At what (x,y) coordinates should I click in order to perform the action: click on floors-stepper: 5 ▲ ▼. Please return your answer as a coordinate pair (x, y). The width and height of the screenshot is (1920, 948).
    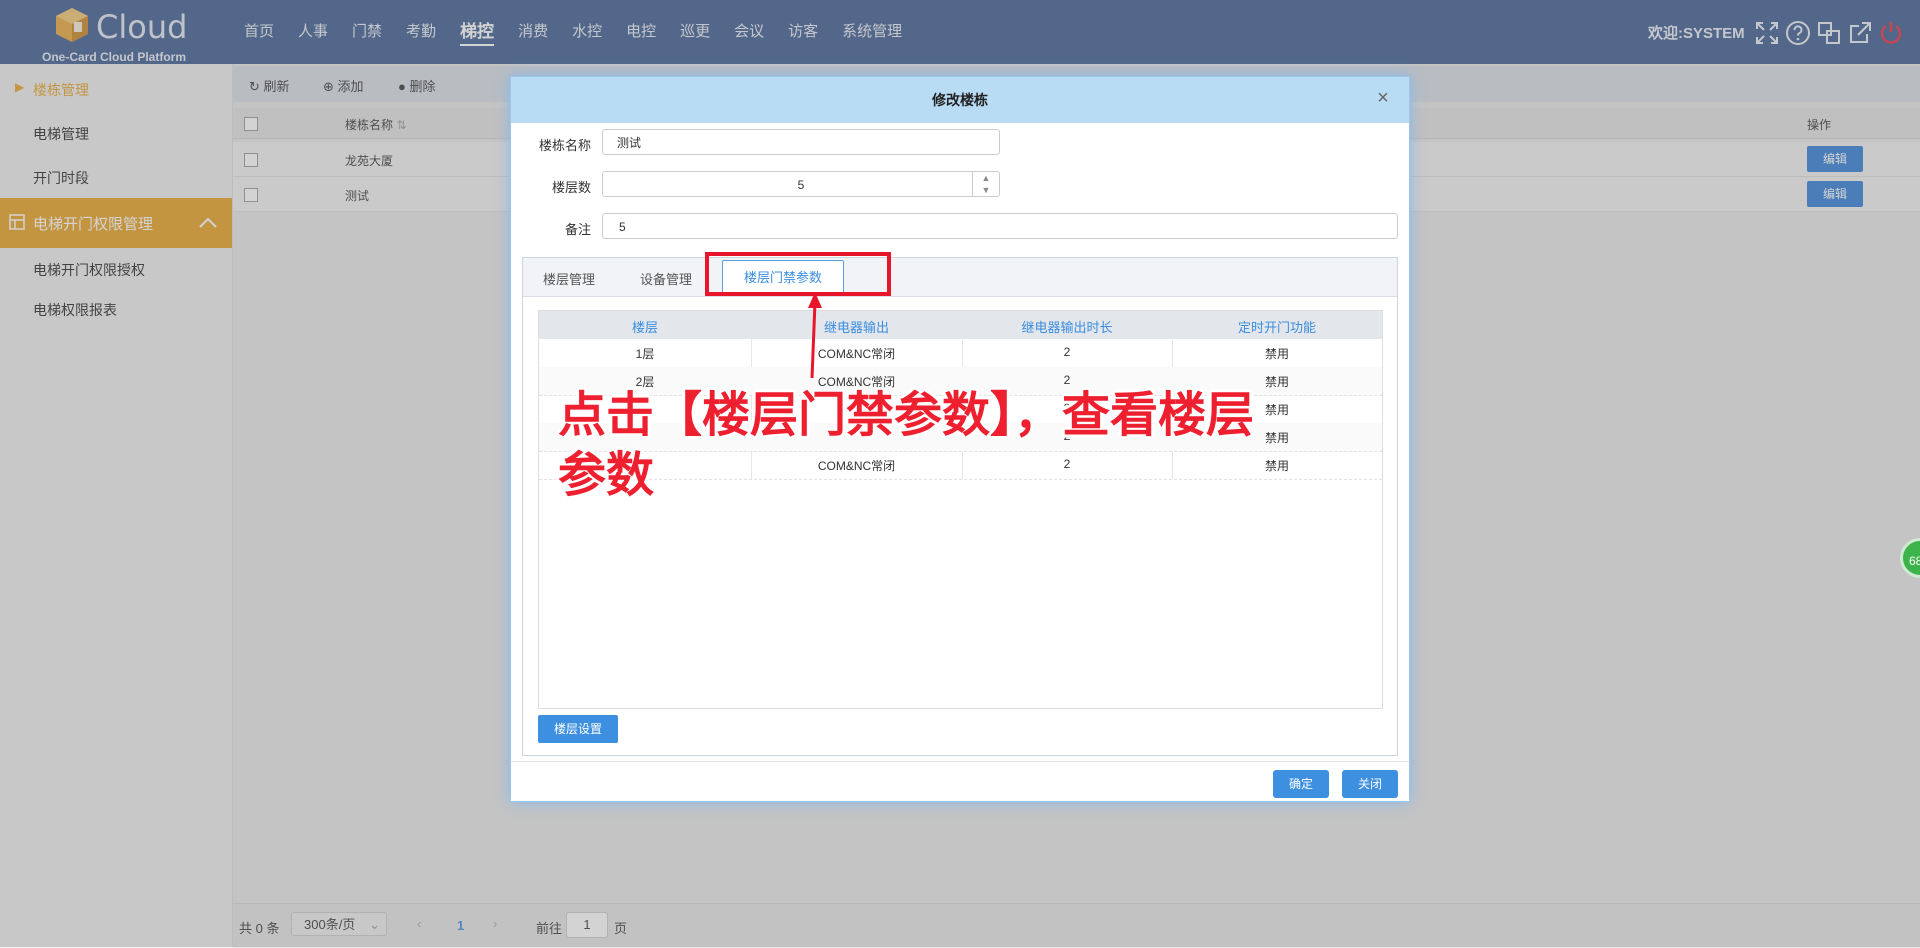
    Looking at the image, I should click on (801, 184).